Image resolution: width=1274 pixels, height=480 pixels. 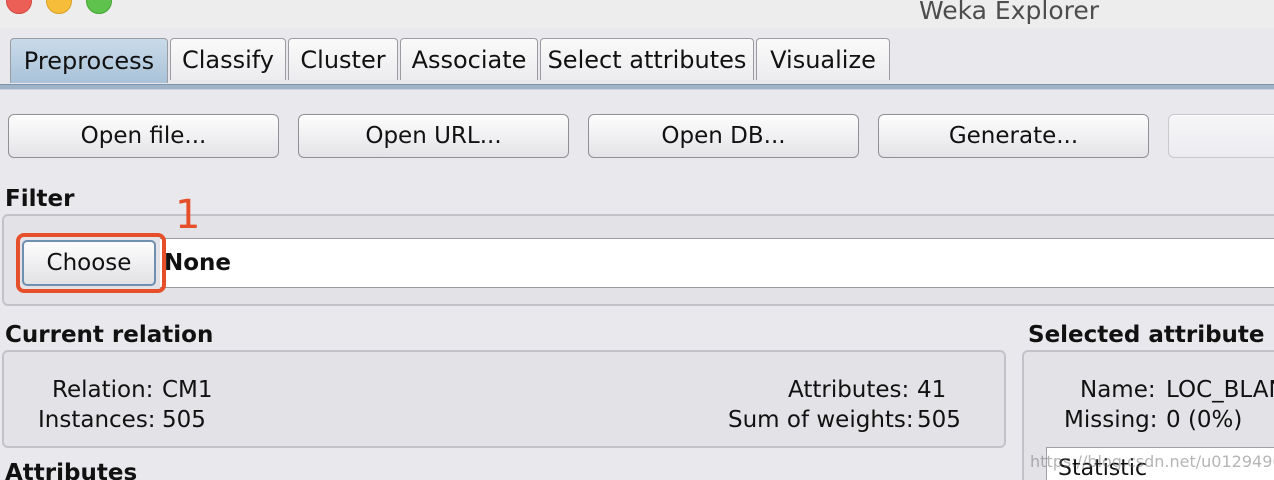 I want to click on tab-associate: Associate, so click(x=469, y=59).